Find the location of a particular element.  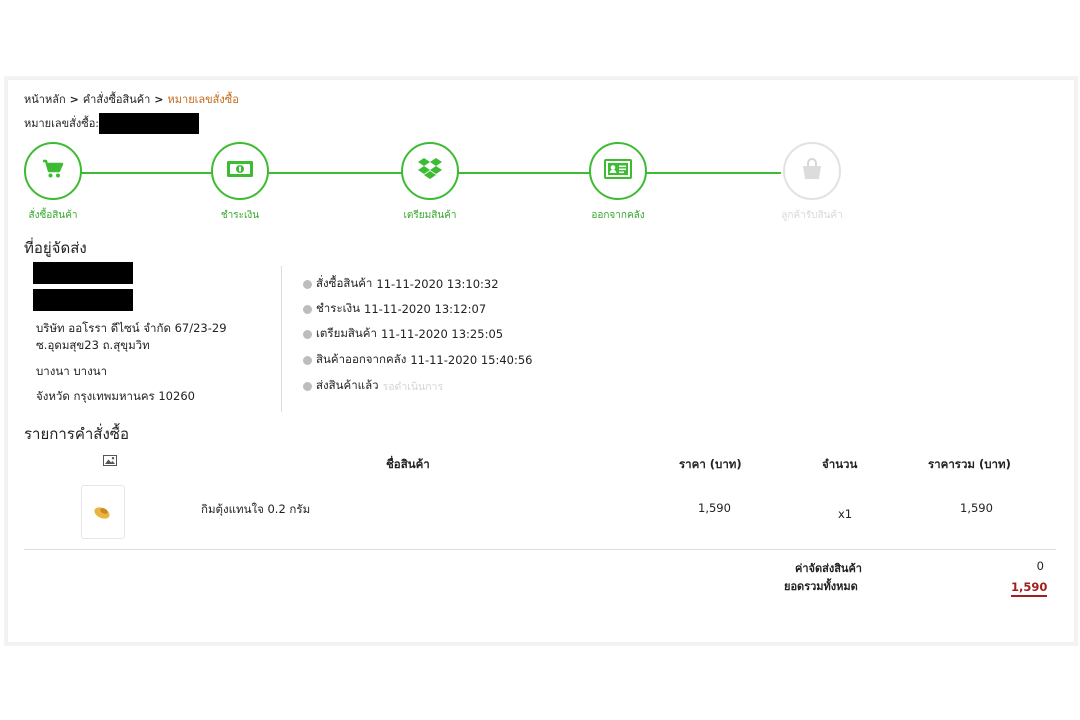

shipping-fee-value: 0 is located at coordinates (1040, 566).